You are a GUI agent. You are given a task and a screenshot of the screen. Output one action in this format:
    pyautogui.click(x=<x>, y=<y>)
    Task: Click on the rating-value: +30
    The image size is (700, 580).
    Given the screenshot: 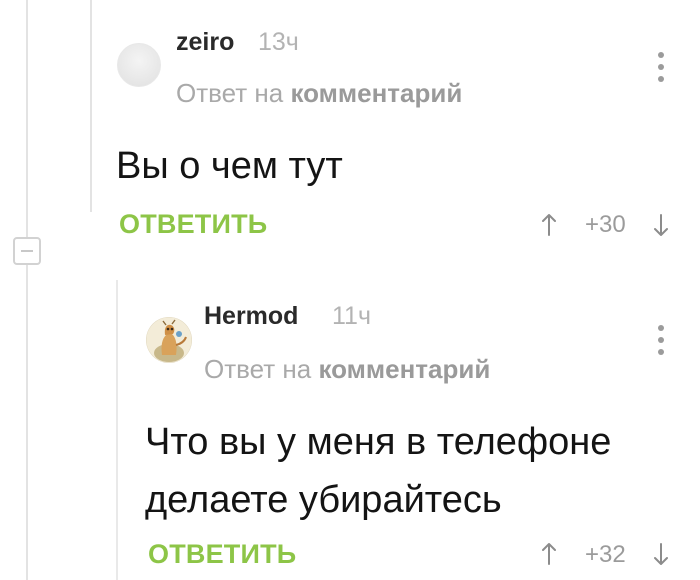 What is the action you would take?
    pyautogui.click(x=605, y=224)
    